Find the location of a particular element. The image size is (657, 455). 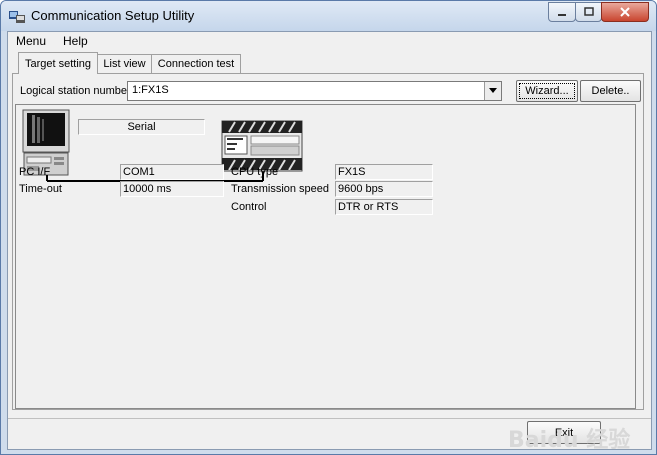

app-icon is located at coordinates (17, 17).